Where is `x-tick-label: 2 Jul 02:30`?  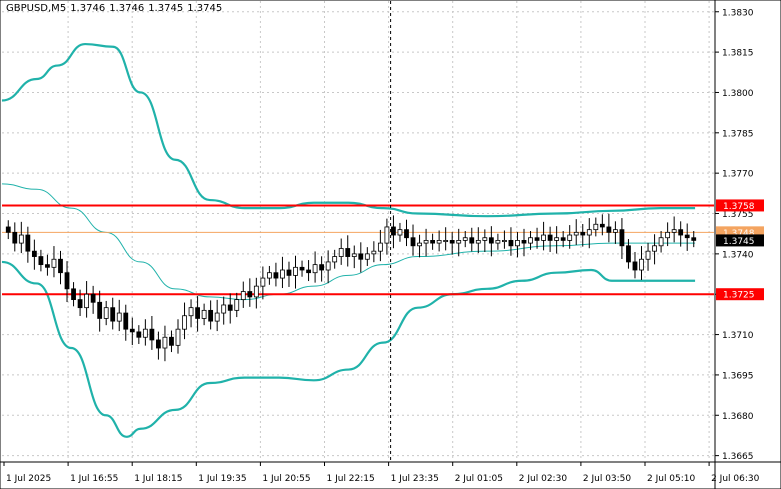
x-tick-label: 2 Jul 02:30 is located at coordinates (543, 479).